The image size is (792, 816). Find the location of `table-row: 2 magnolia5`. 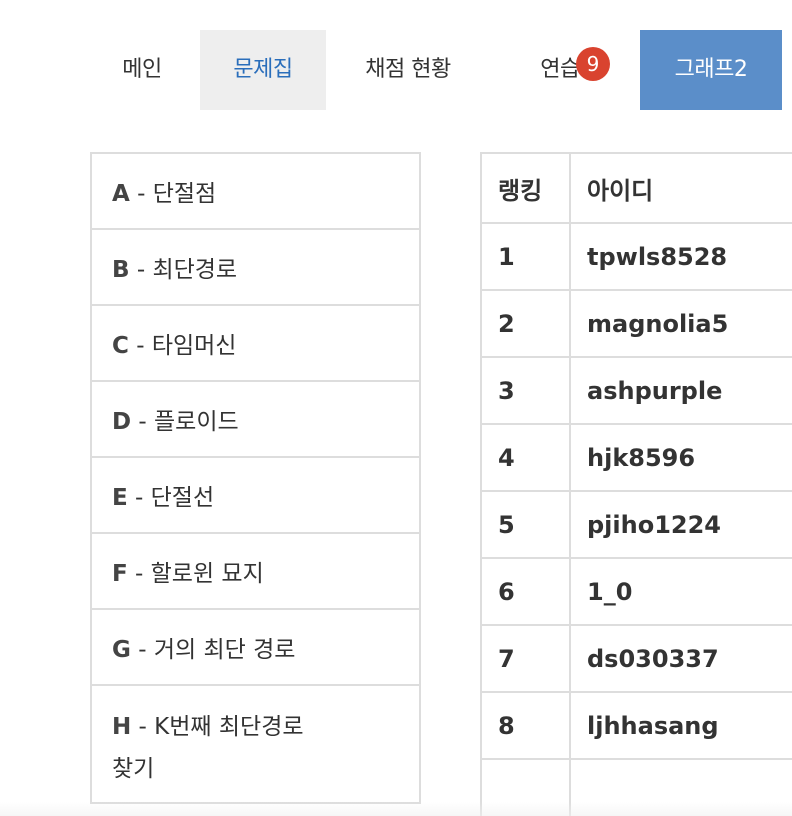

table-row: 2 magnolia5 is located at coordinates (636, 323).